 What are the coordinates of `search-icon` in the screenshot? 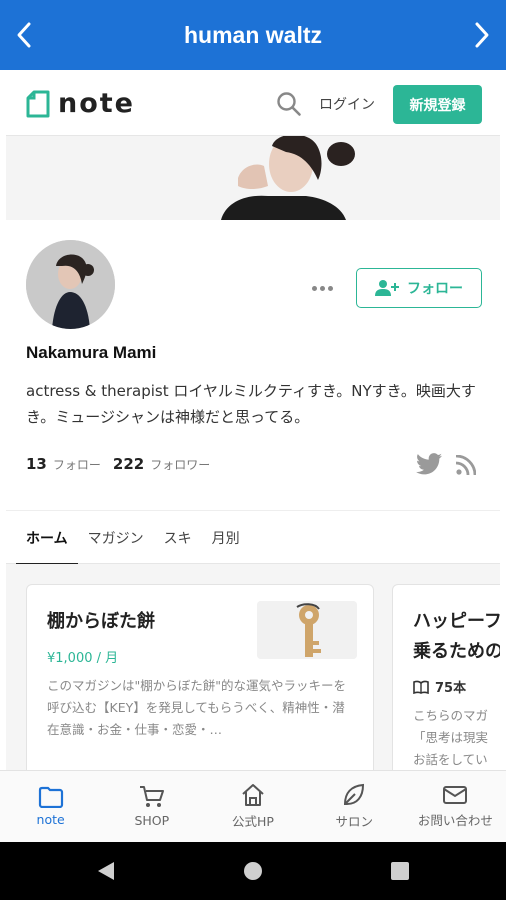 It's located at (289, 104).